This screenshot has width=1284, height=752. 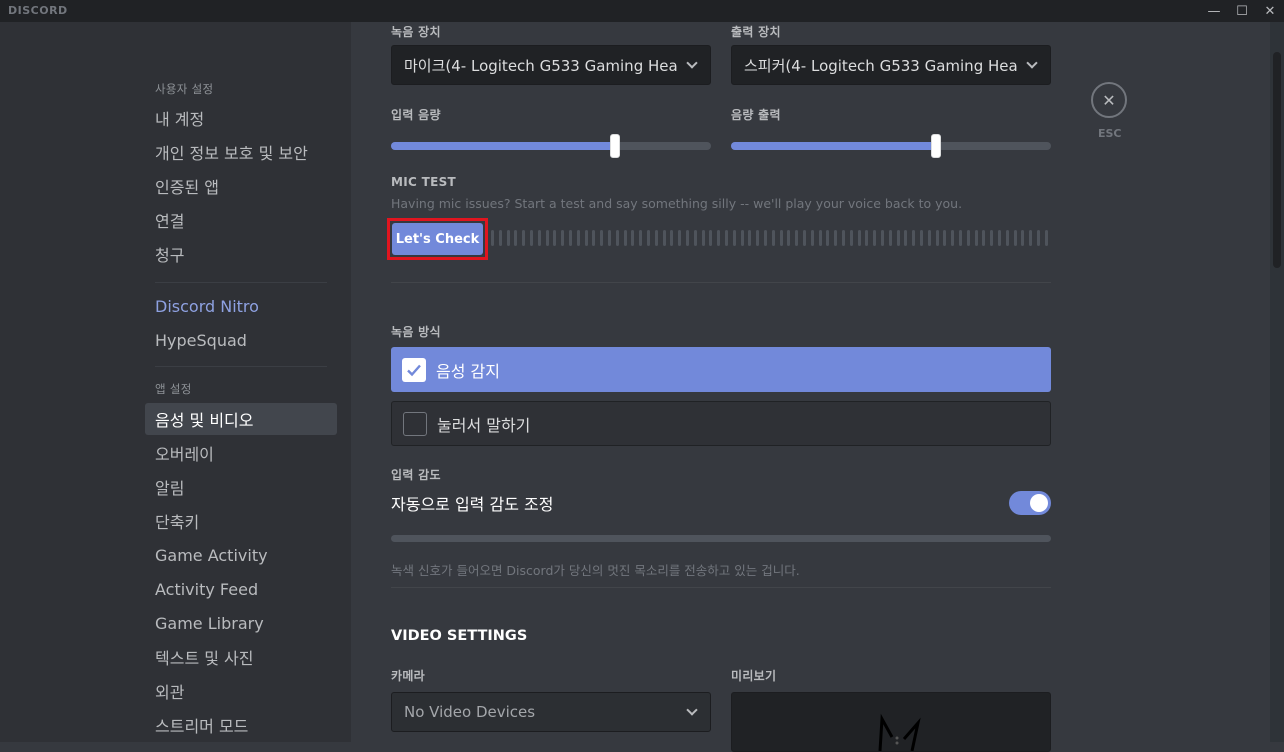 What do you see at coordinates (459, 636) in the screenshot?
I see `video-settings-title: VIDEO SETTINGS` at bounding box center [459, 636].